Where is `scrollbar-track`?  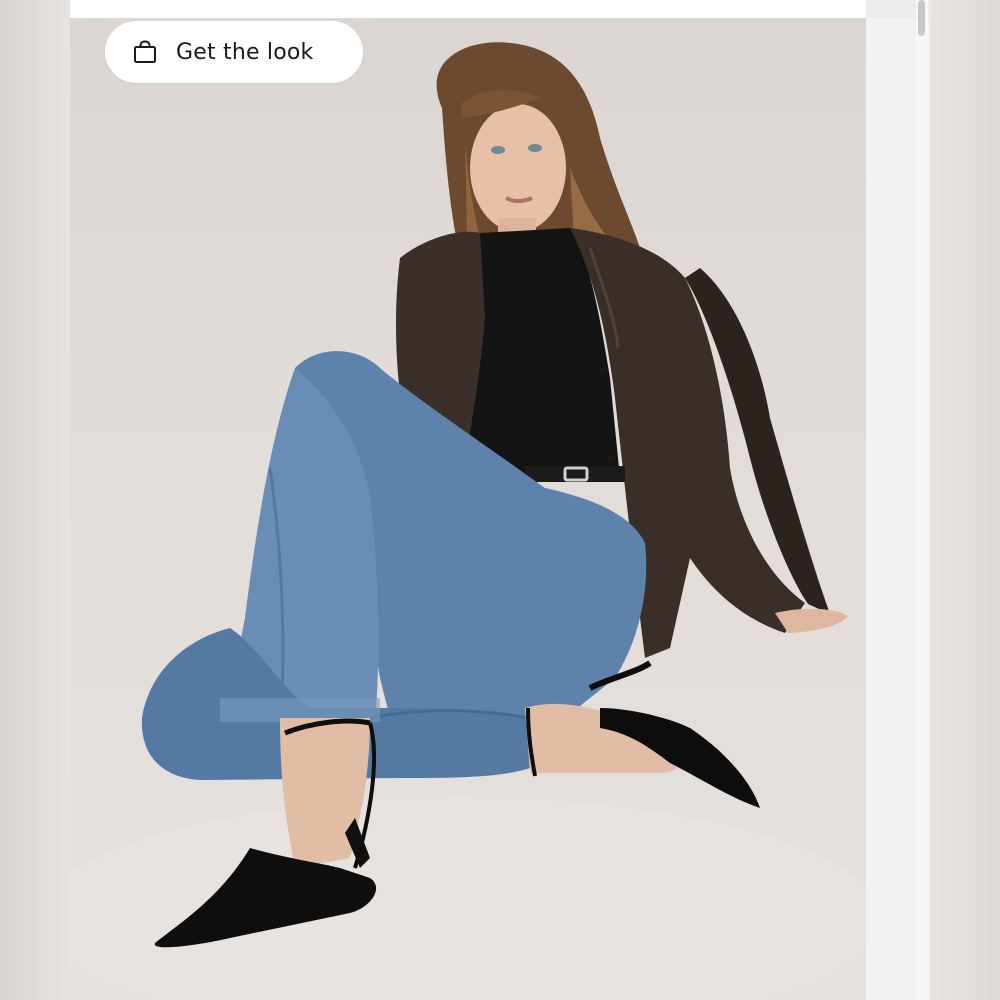 scrollbar-track is located at coordinates (922, 500).